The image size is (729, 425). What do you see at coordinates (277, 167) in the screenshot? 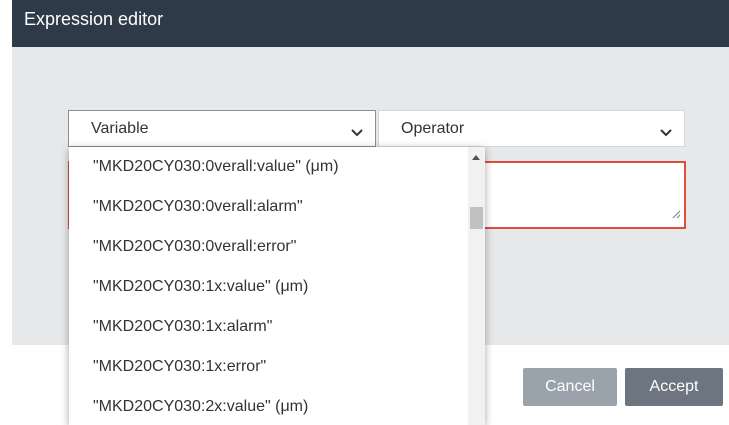
I see `dropdown-item: "MKD20CY030:0verall:value" (μm)` at bounding box center [277, 167].